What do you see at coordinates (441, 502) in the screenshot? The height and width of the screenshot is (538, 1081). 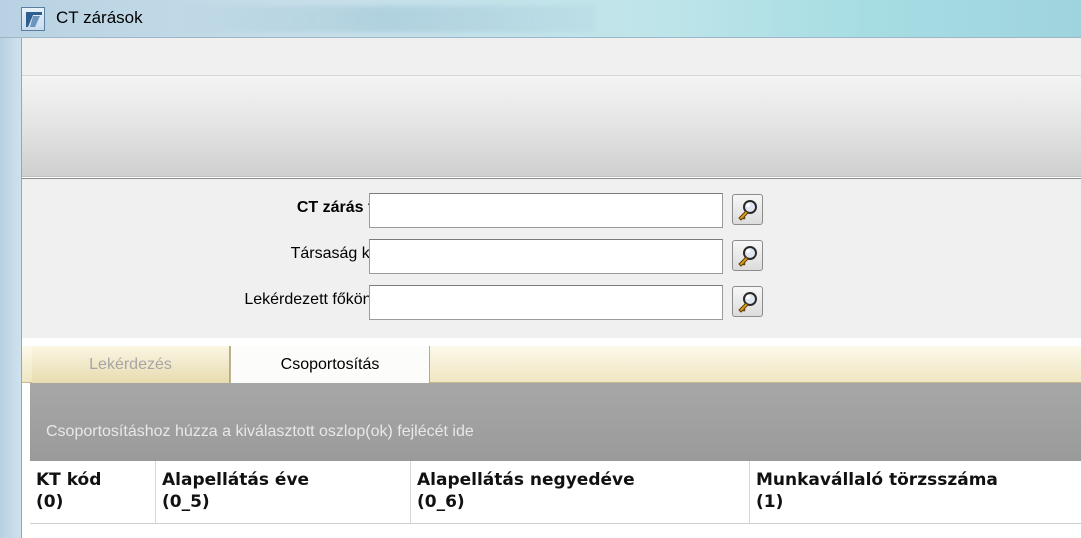 I see `column-code: (0_6)` at bounding box center [441, 502].